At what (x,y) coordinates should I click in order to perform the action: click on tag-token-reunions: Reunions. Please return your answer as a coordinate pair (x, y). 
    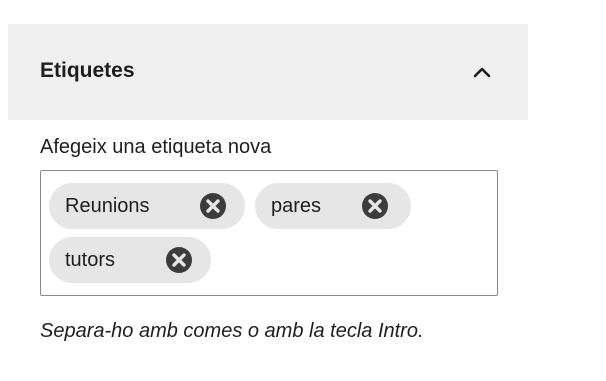
    Looking at the image, I should click on (147, 206).